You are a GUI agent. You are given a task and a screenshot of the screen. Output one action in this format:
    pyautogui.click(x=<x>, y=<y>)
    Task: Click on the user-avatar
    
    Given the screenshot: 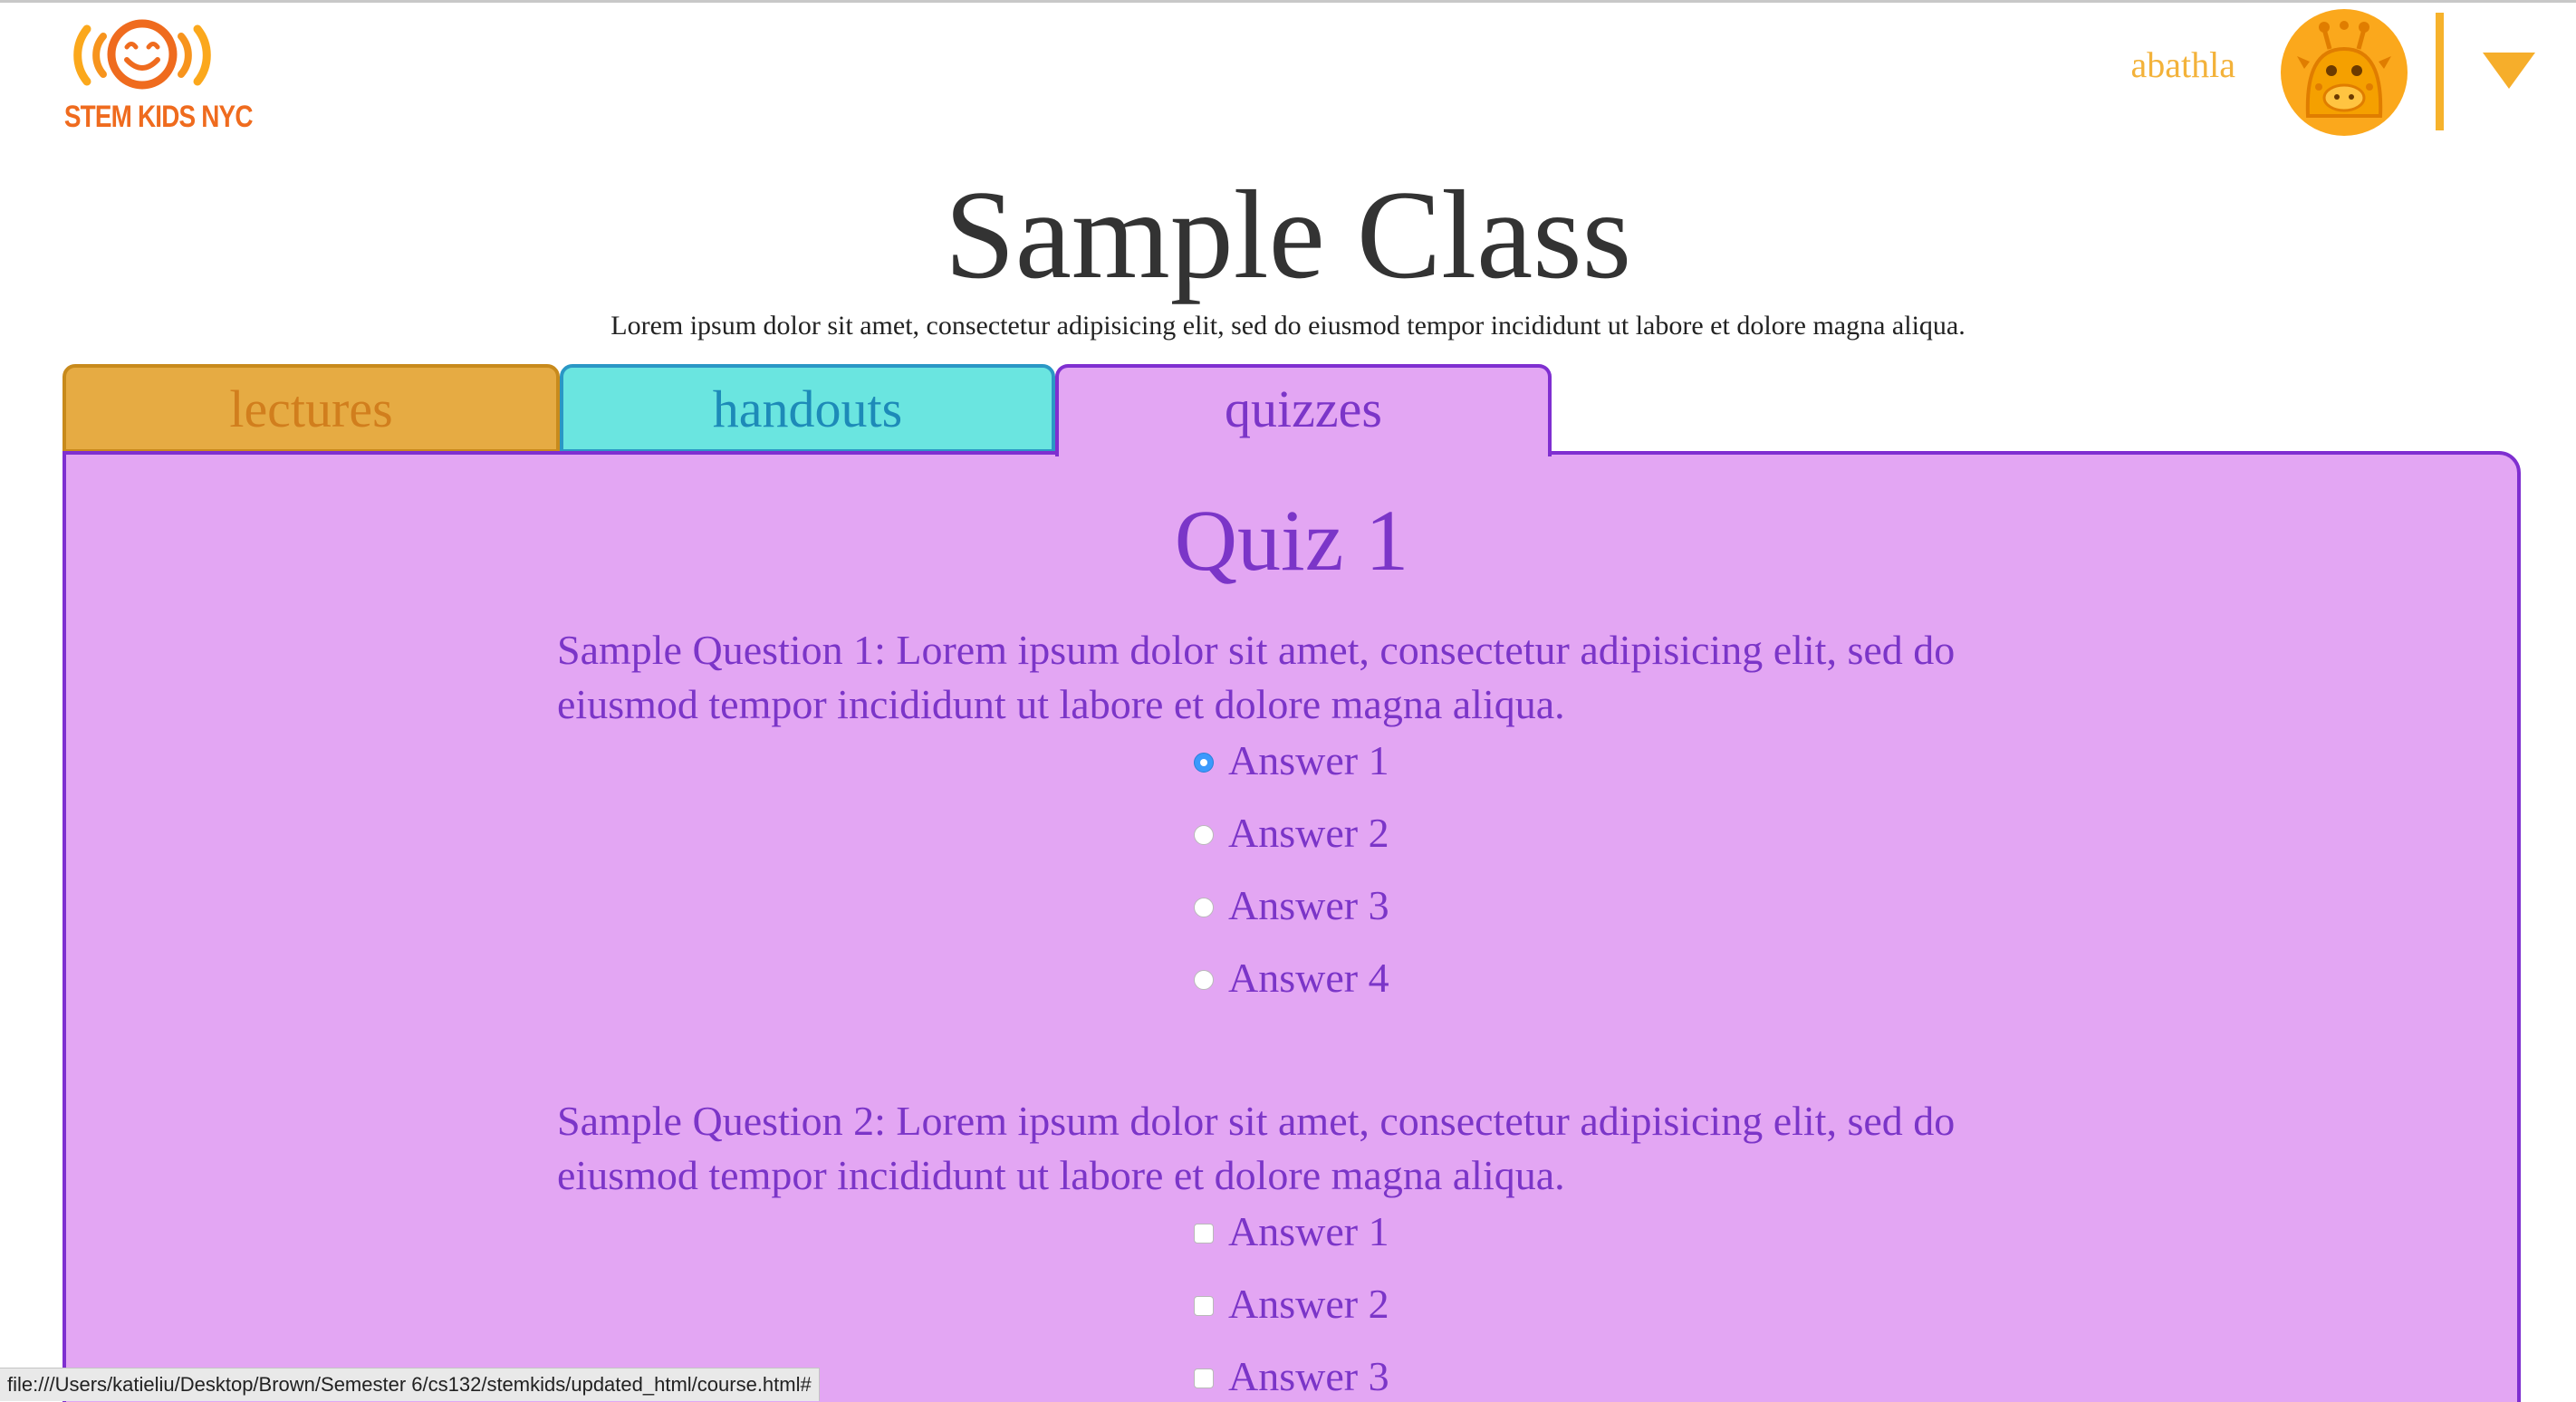 What is the action you would take?
    pyautogui.click(x=2344, y=72)
    